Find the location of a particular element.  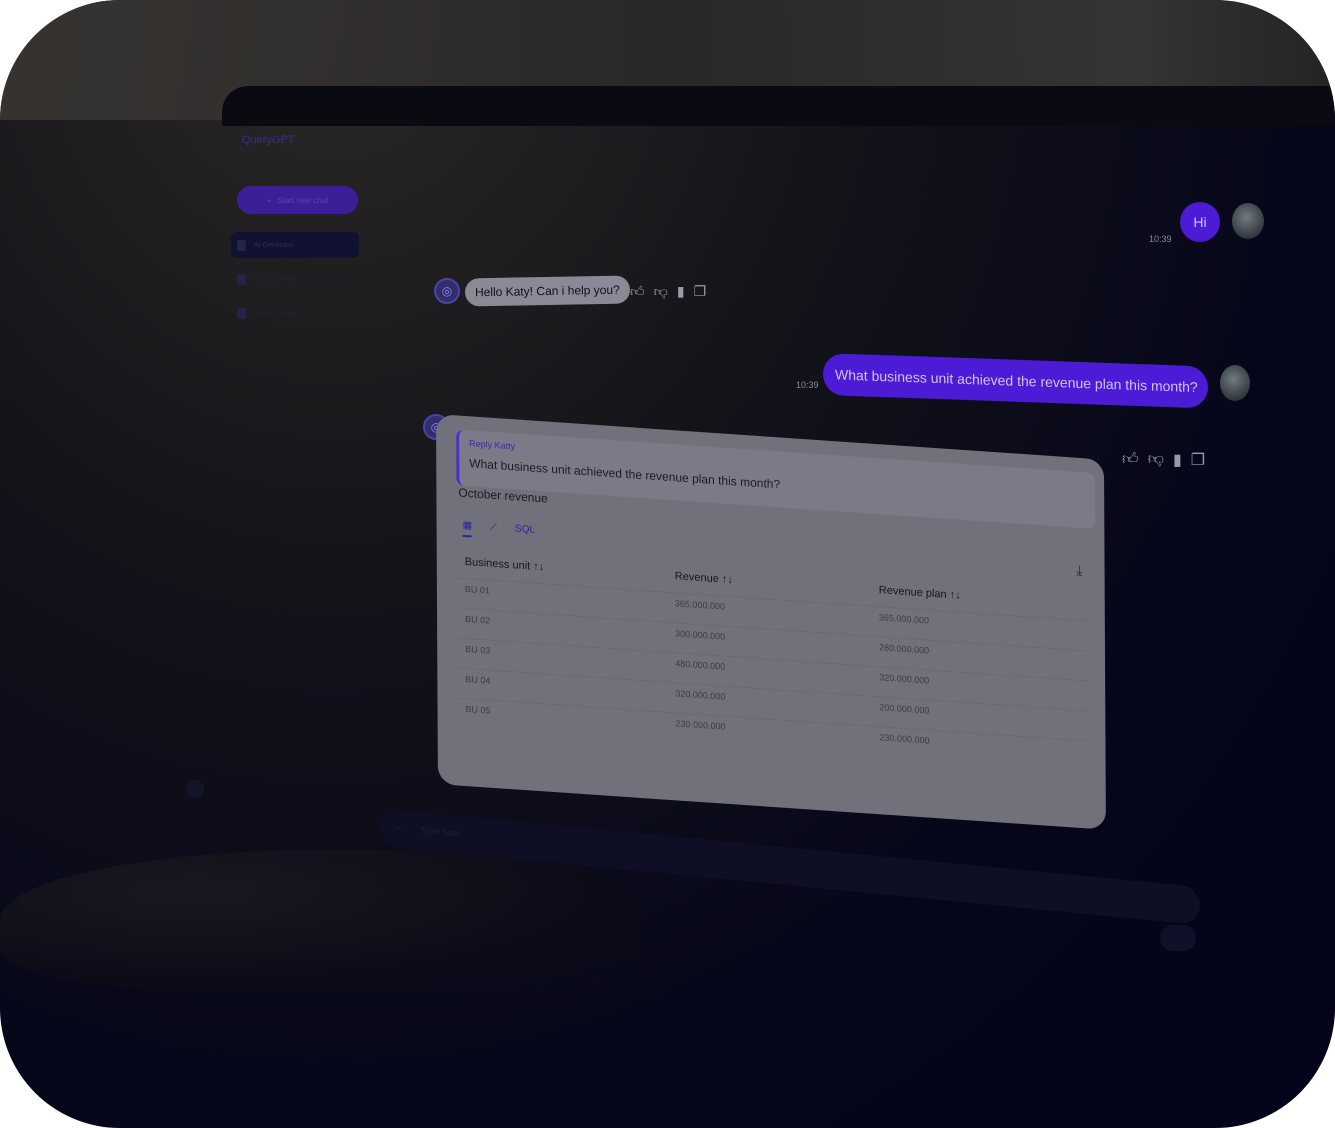

download-icon: ⤓ is located at coordinates (1079, 570).